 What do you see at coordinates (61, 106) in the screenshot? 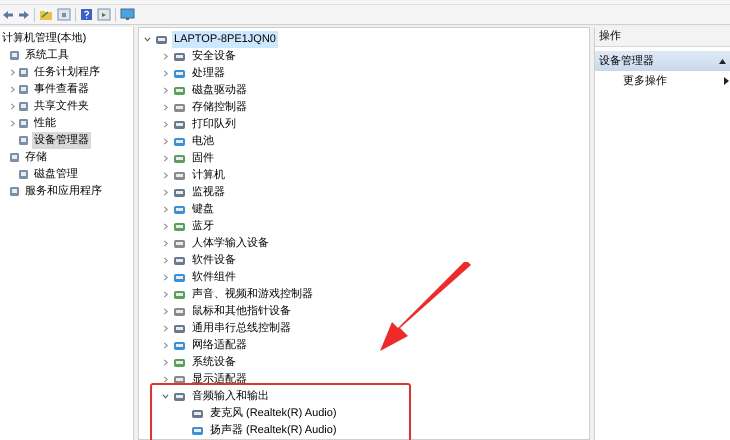
I see `tree-item: 共享文件夹` at bounding box center [61, 106].